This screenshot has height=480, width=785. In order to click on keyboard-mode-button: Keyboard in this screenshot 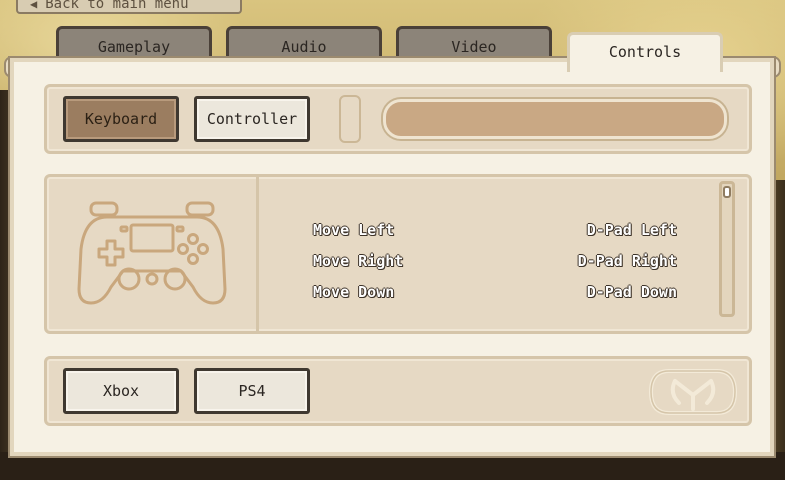, I will do `click(121, 119)`.